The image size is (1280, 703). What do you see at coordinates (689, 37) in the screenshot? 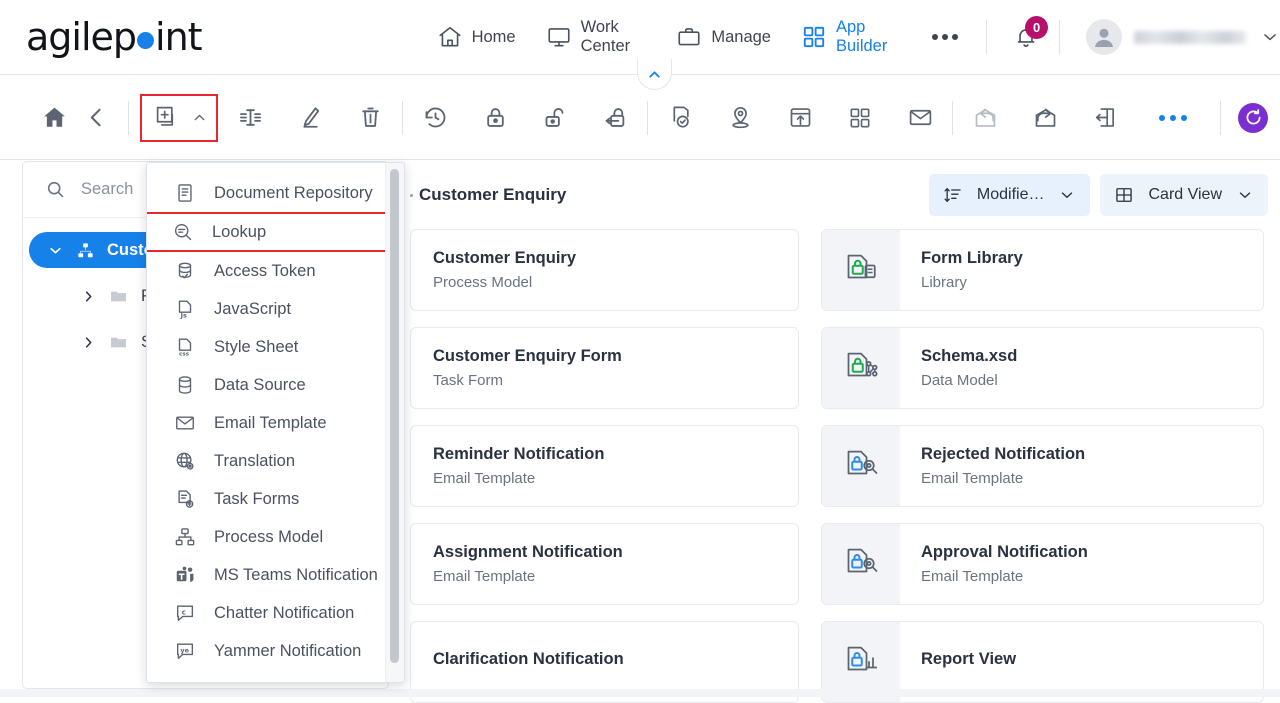
I see `briefcase-icon` at bounding box center [689, 37].